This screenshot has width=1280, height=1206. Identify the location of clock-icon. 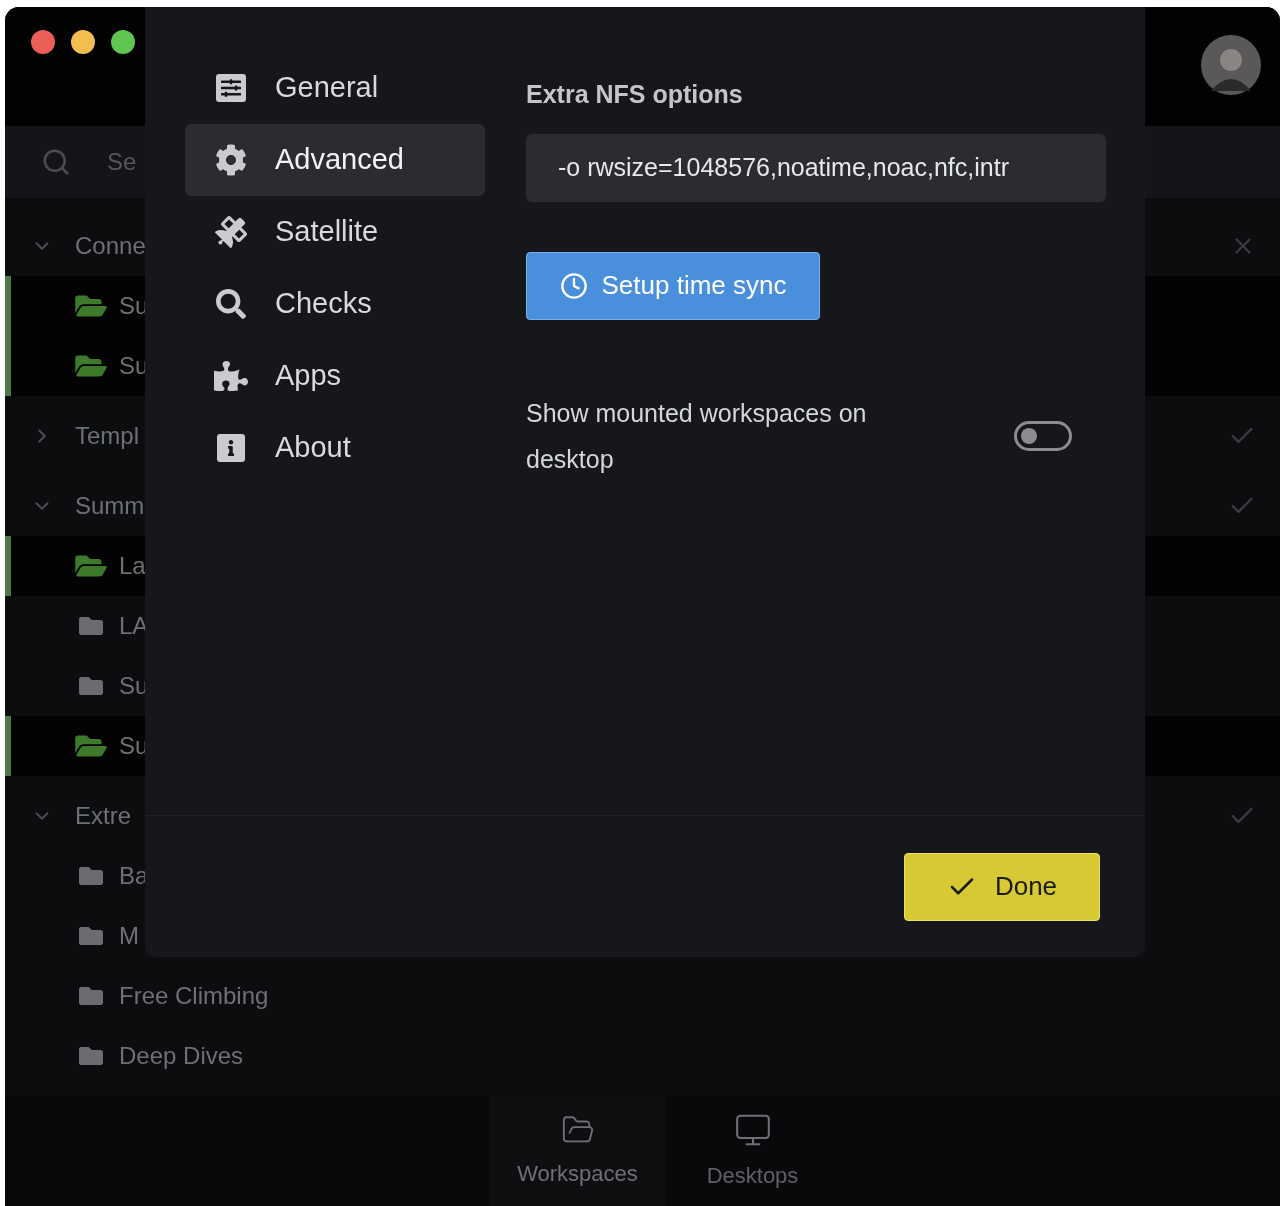
(573, 285).